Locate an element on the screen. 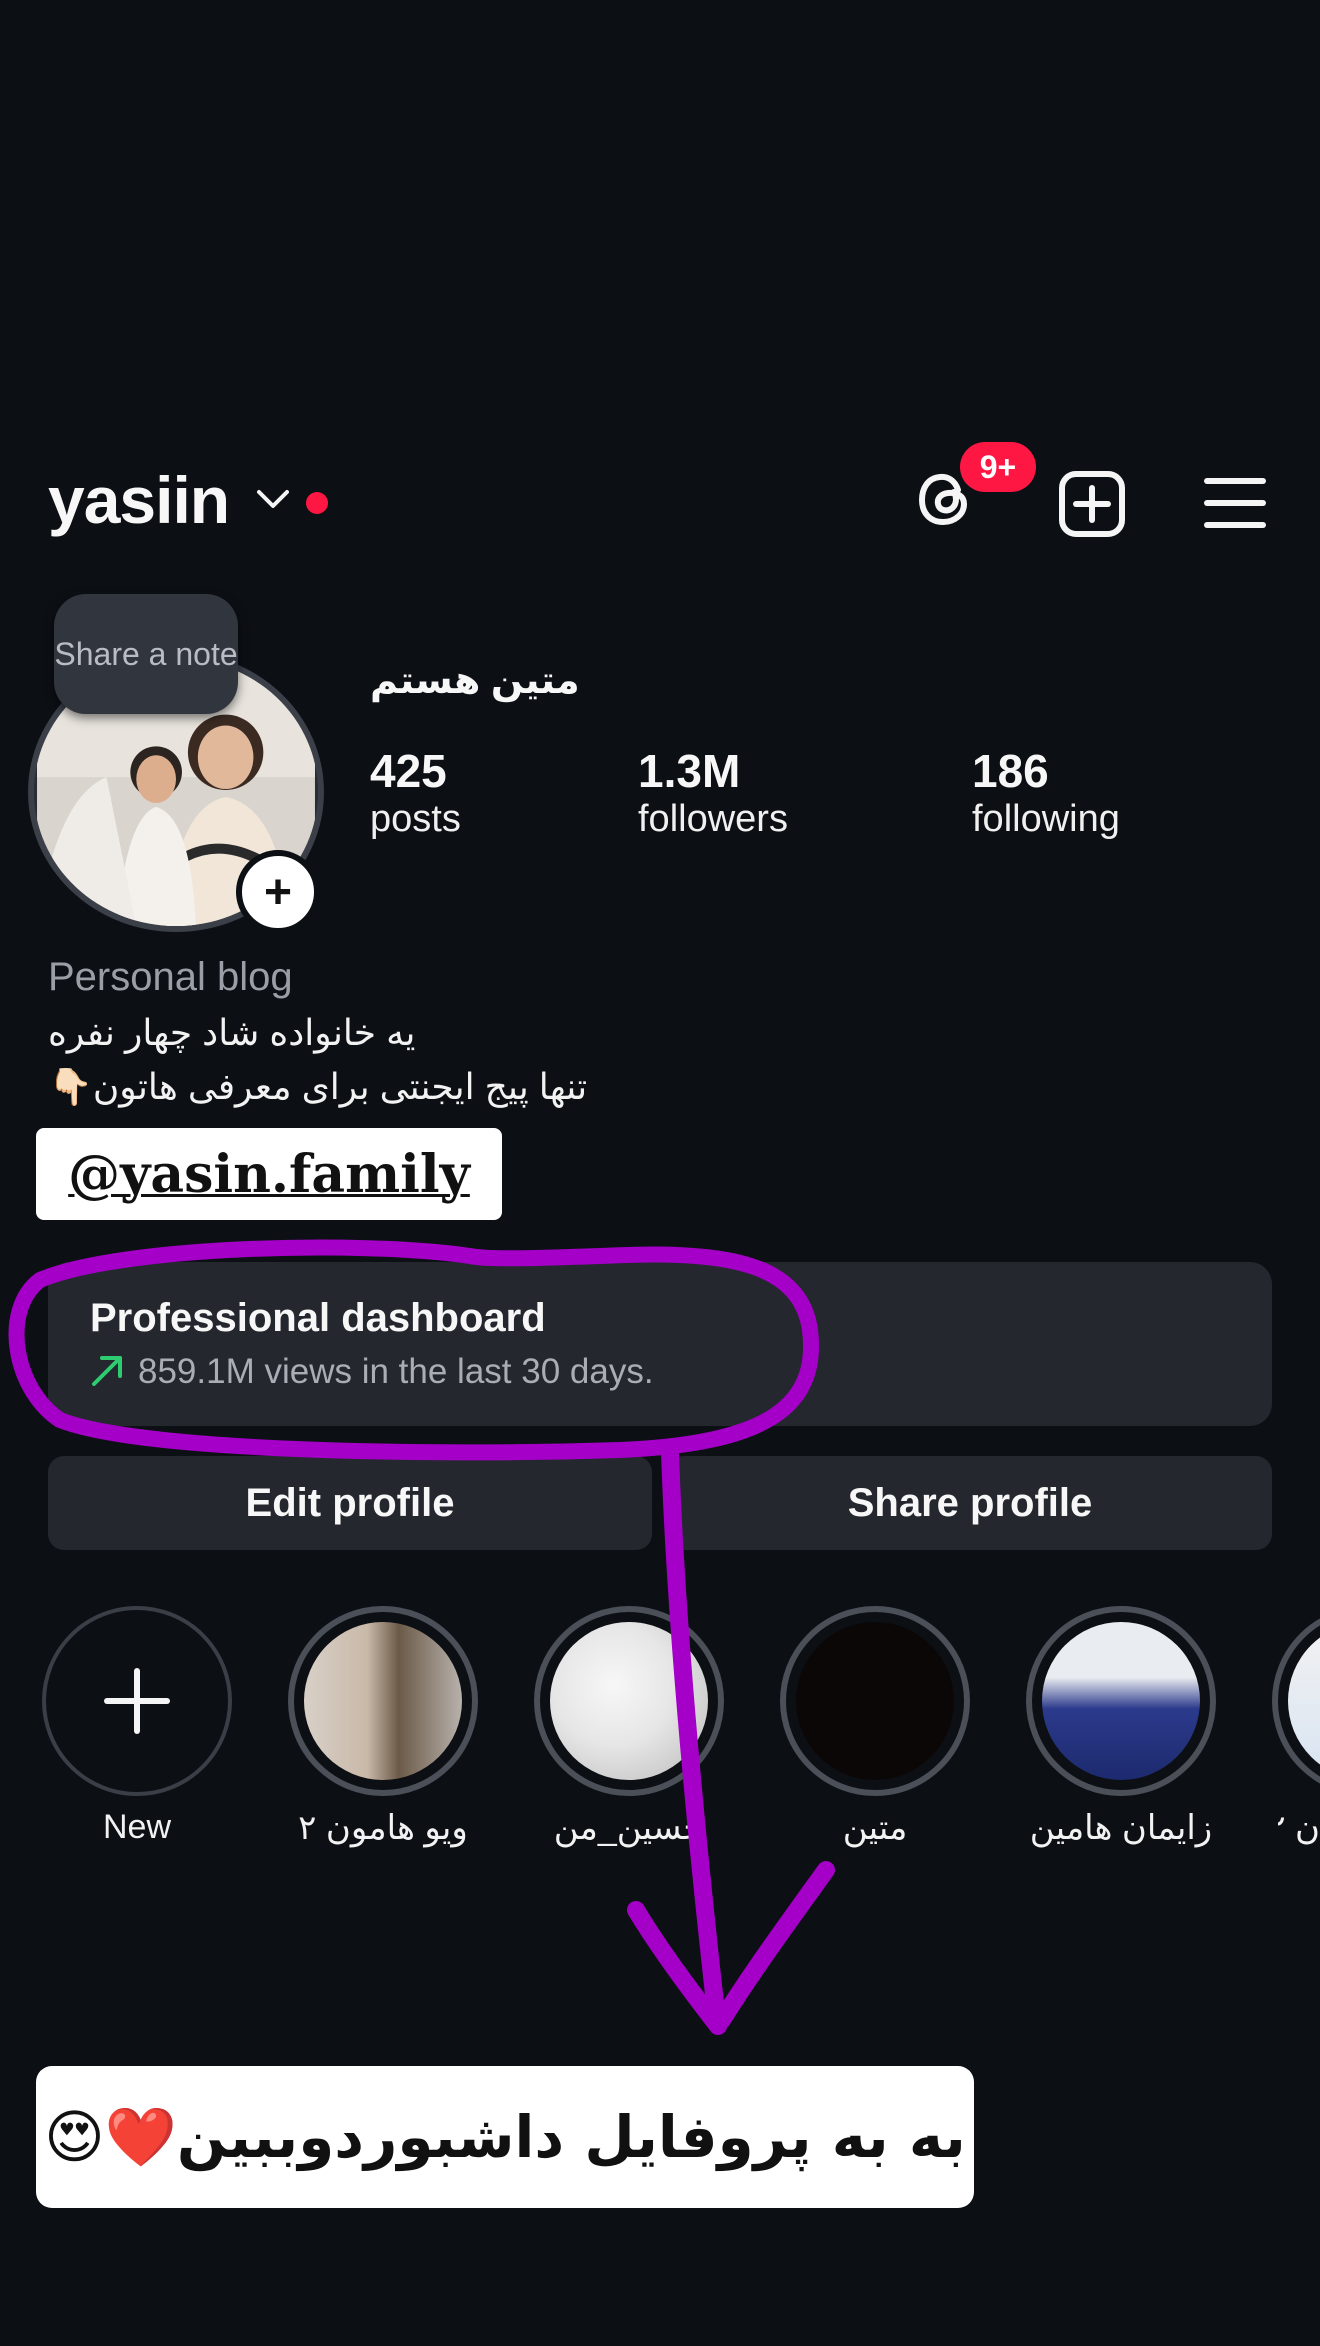 This screenshot has height=2346, width=1320. unread-dot is located at coordinates (317, 503).